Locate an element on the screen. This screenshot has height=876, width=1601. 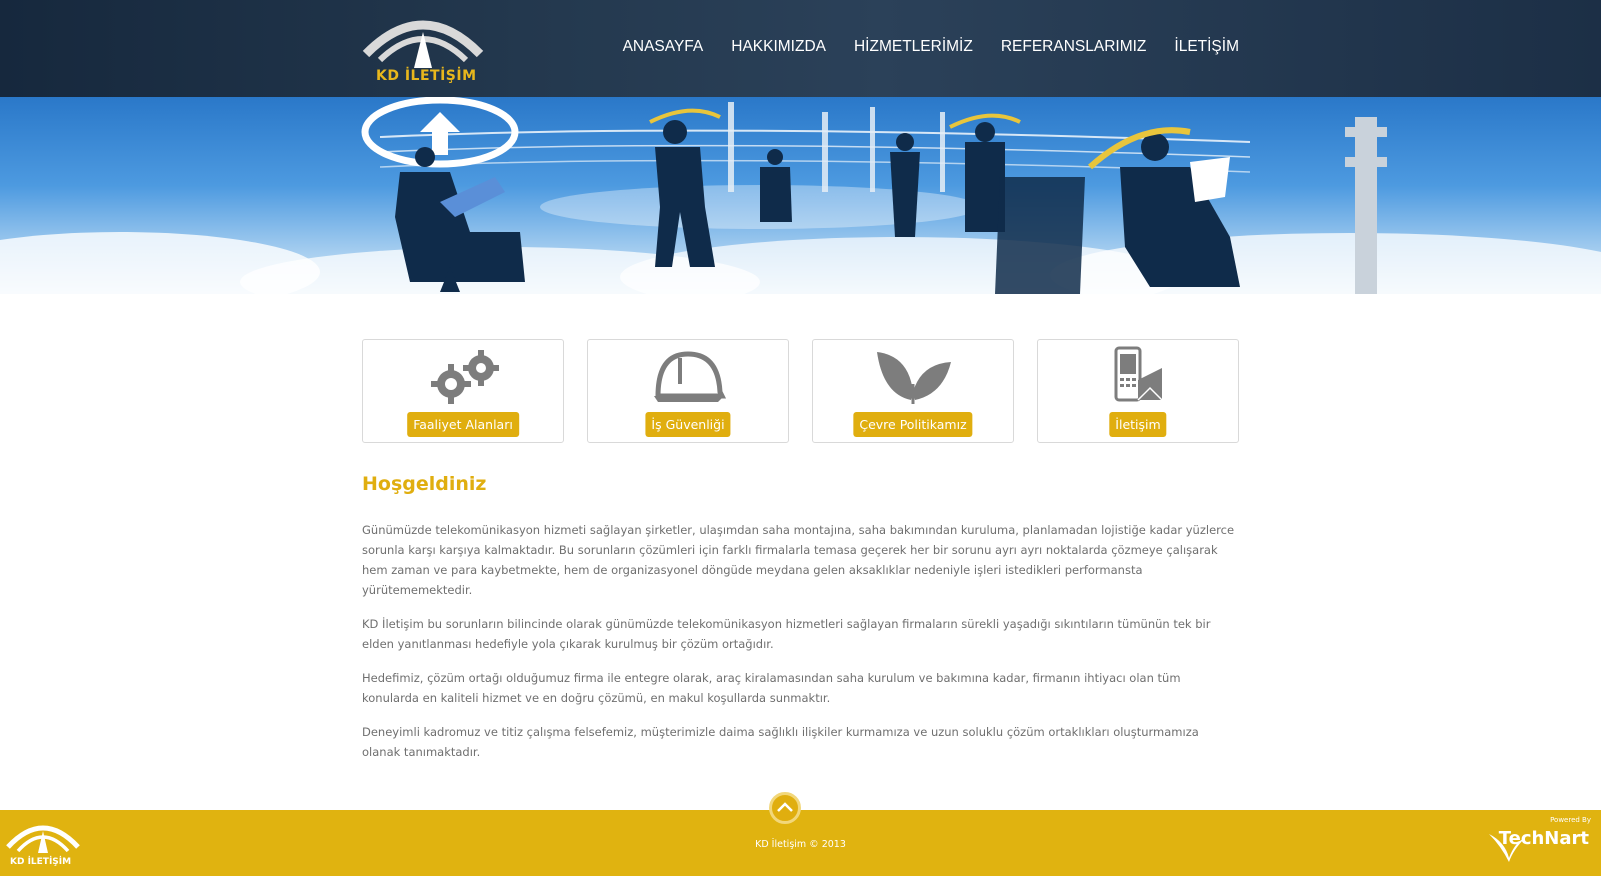
gears-icon is located at coordinates (465, 377).